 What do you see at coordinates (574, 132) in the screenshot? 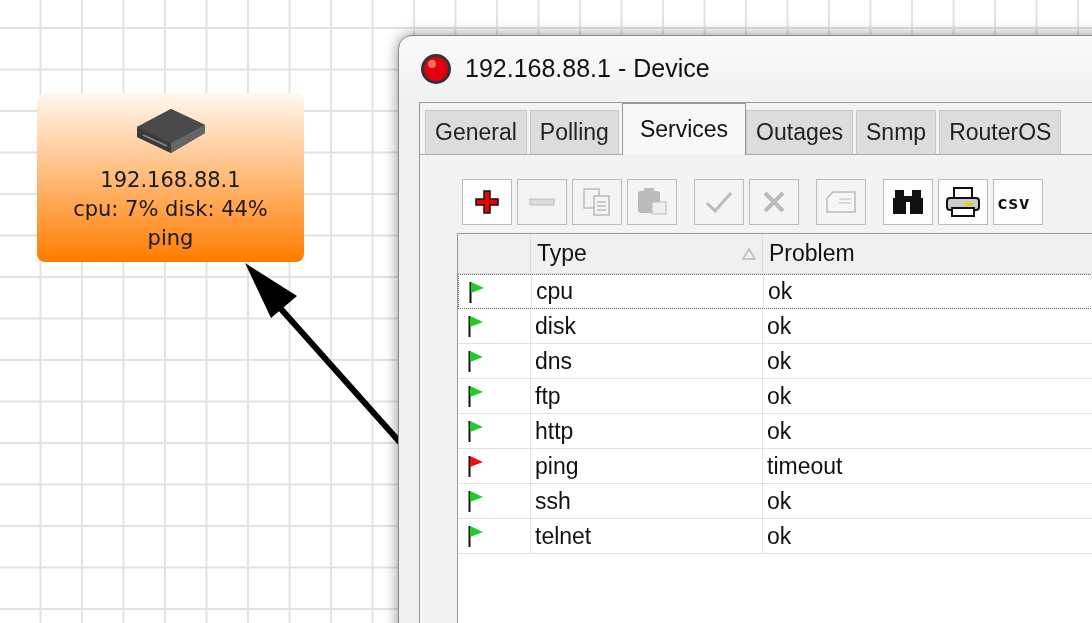
I see `tab: Polling` at bounding box center [574, 132].